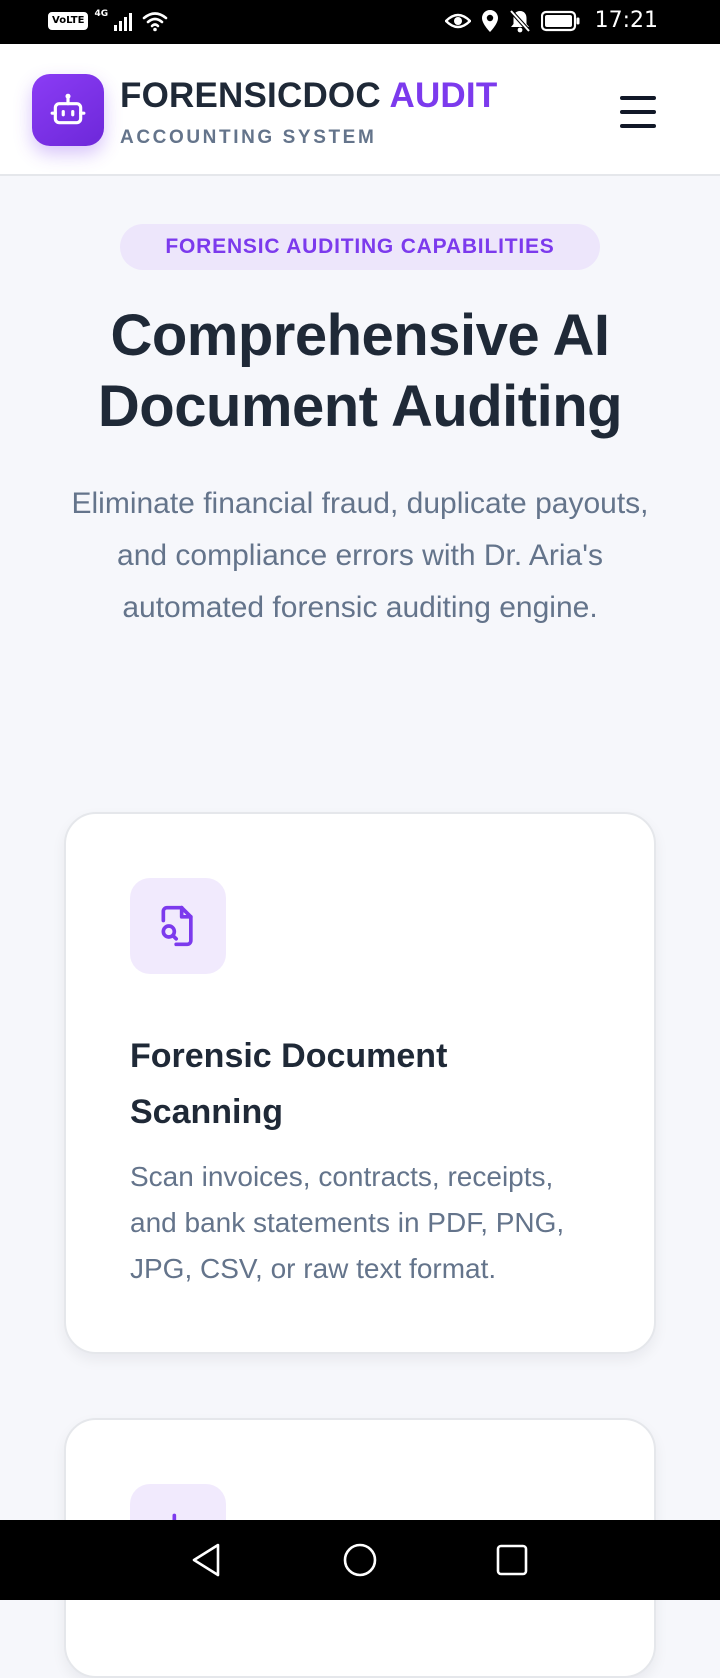 The image size is (720, 1678). Describe the element at coordinates (155, 22) in the screenshot. I see `wifi-icon` at that location.